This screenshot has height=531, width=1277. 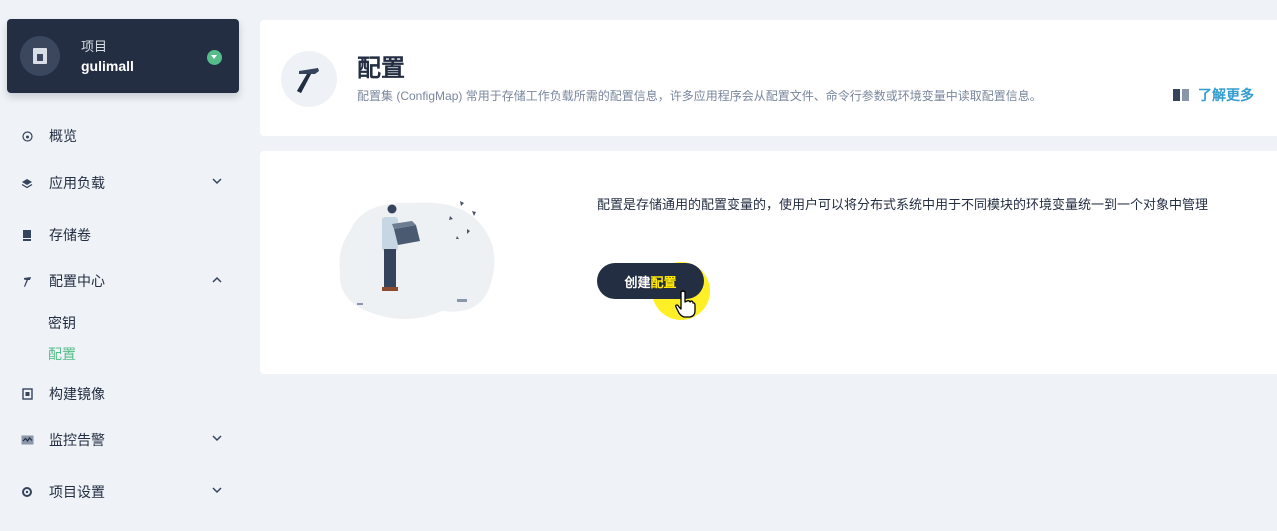 I want to click on project-selector: 项目 gulimall, so click(x=123, y=56).